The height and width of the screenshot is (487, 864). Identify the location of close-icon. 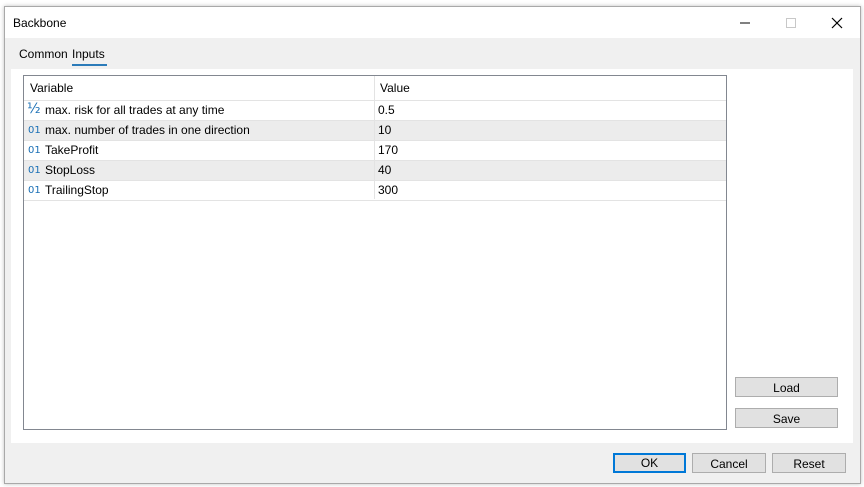
(837, 23).